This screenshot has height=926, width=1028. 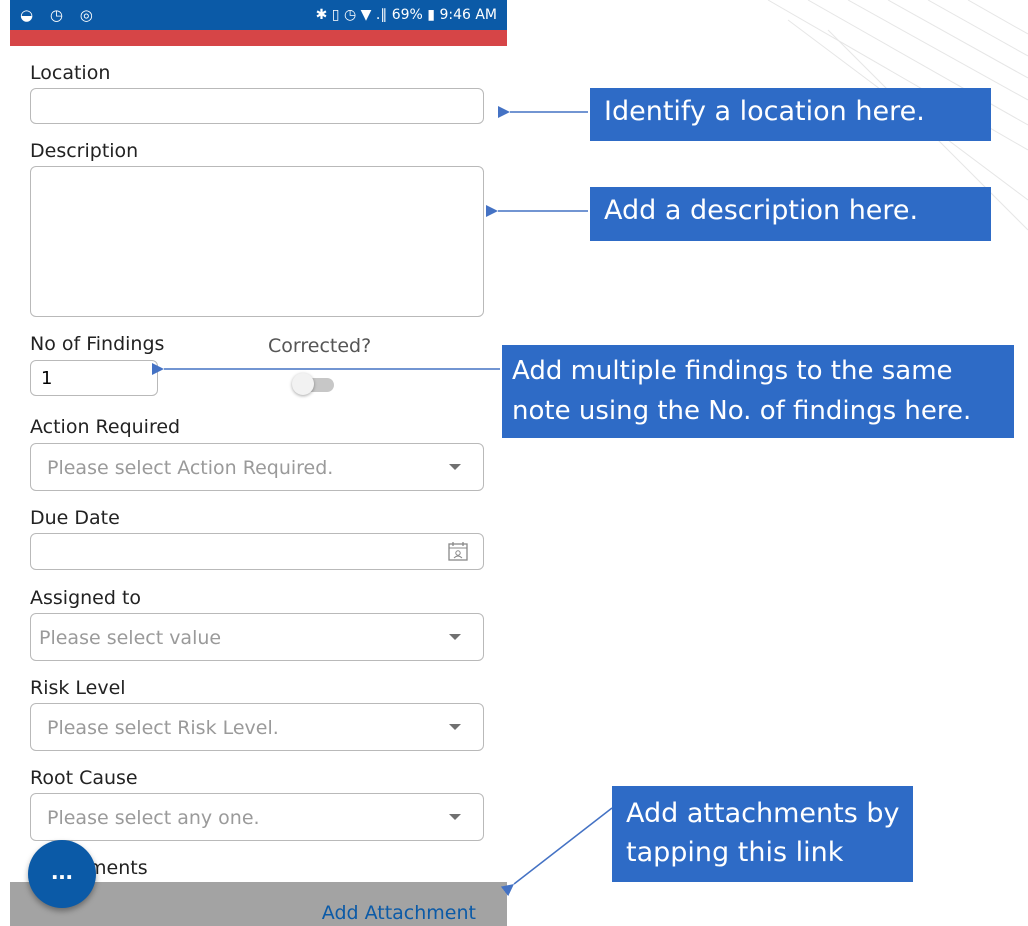 I want to click on callout-description: Add a description here., so click(x=790, y=214).